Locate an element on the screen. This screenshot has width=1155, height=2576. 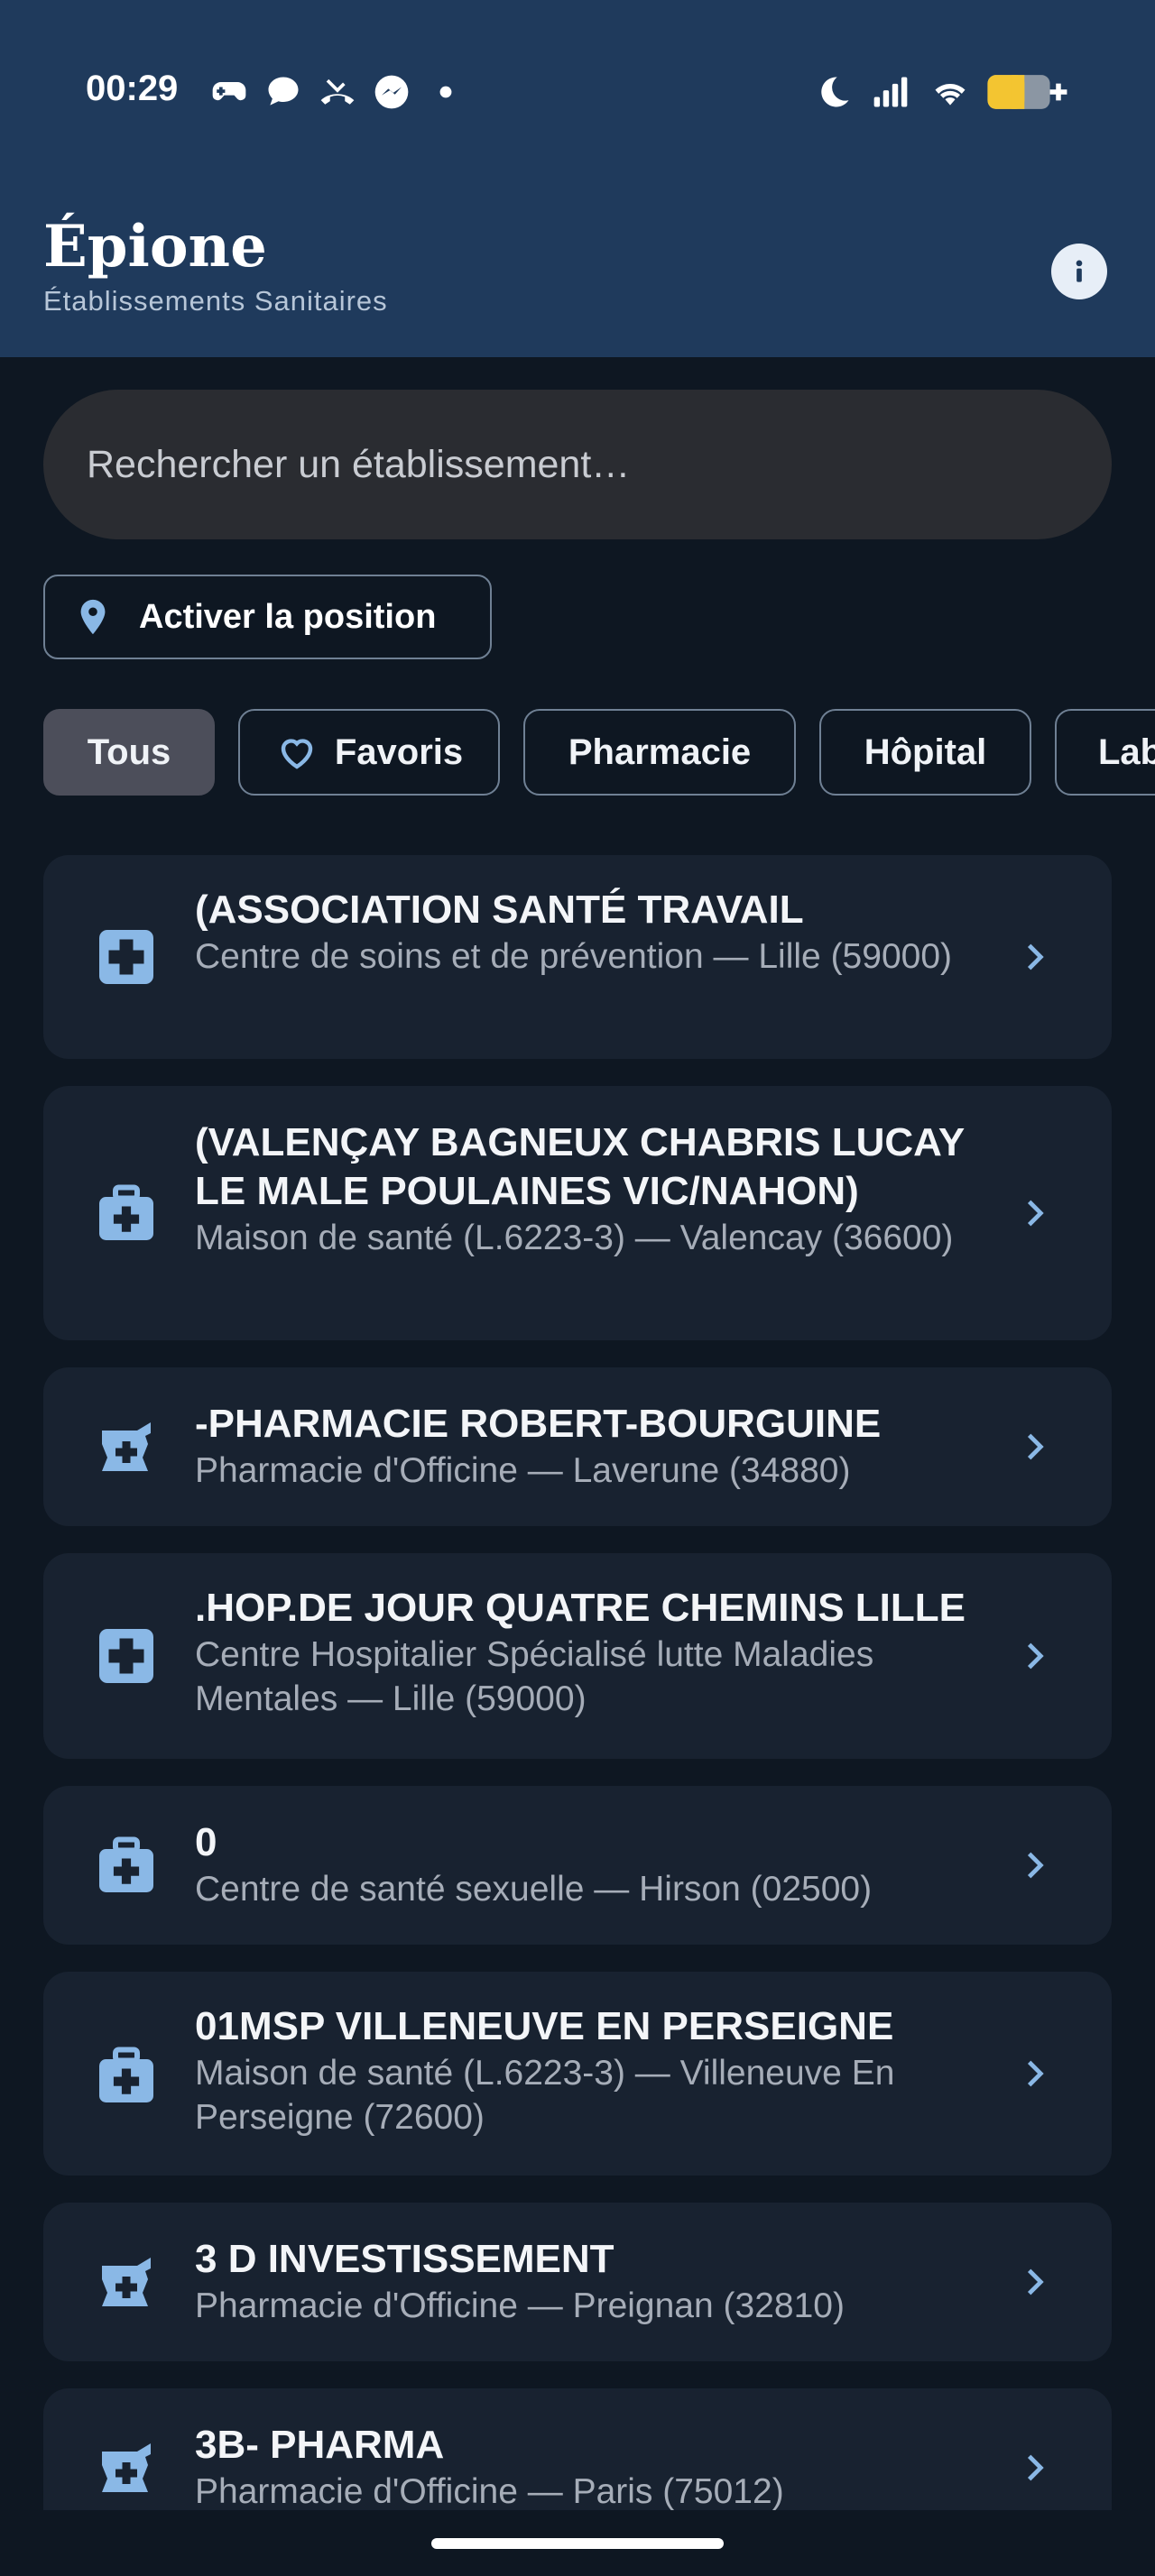
activate-location-button: Activer la position is located at coordinates (267, 617).